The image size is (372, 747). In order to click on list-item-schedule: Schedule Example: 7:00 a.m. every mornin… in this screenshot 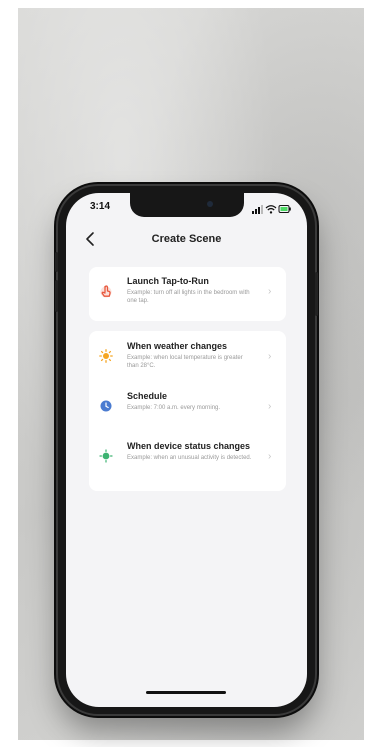, I will do `click(187, 409)`.